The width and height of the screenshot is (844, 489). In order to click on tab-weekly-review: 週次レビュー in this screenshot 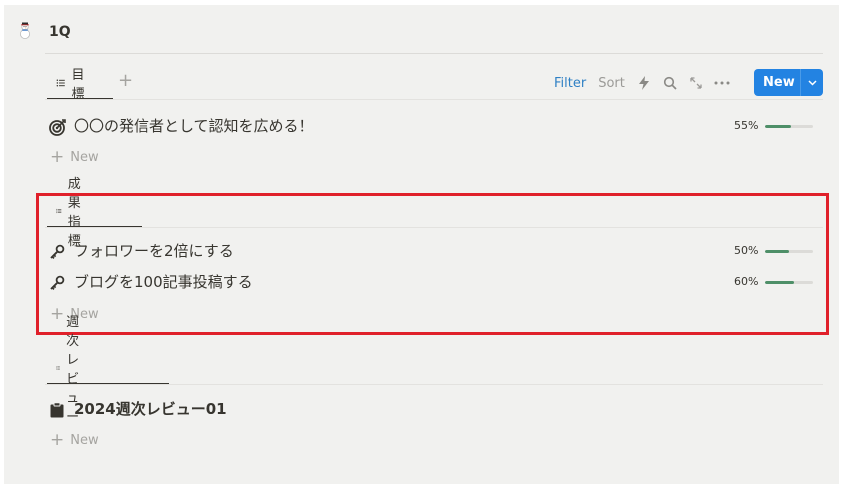, I will do `click(72, 370)`.